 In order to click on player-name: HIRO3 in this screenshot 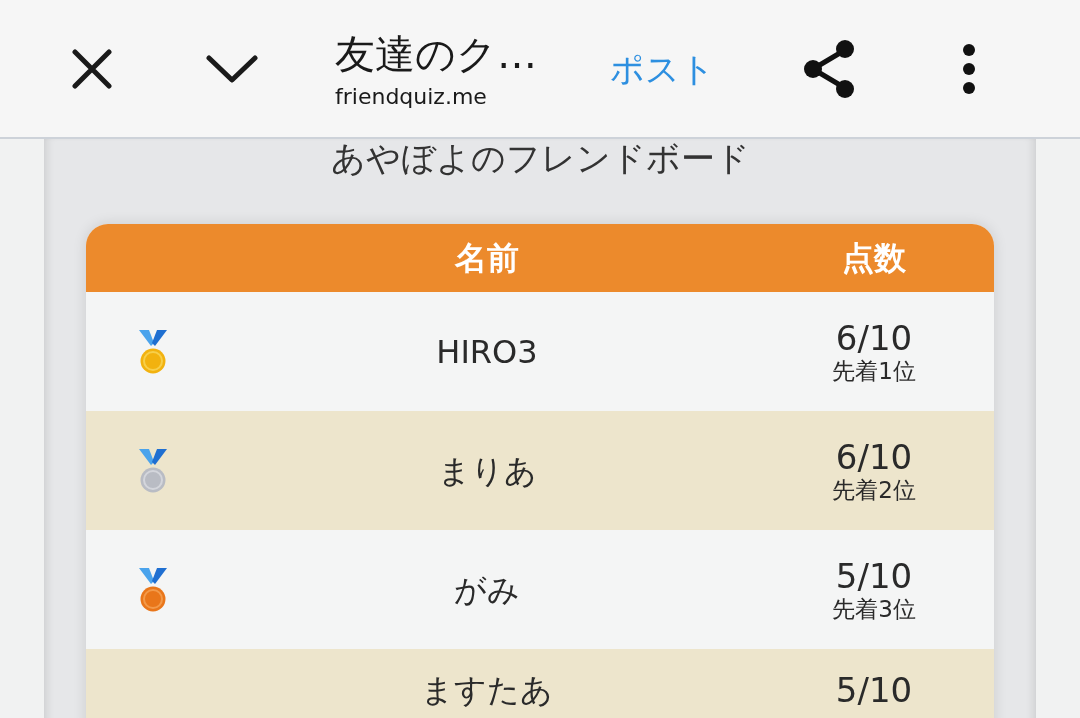, I will do `click(487, 351)`.